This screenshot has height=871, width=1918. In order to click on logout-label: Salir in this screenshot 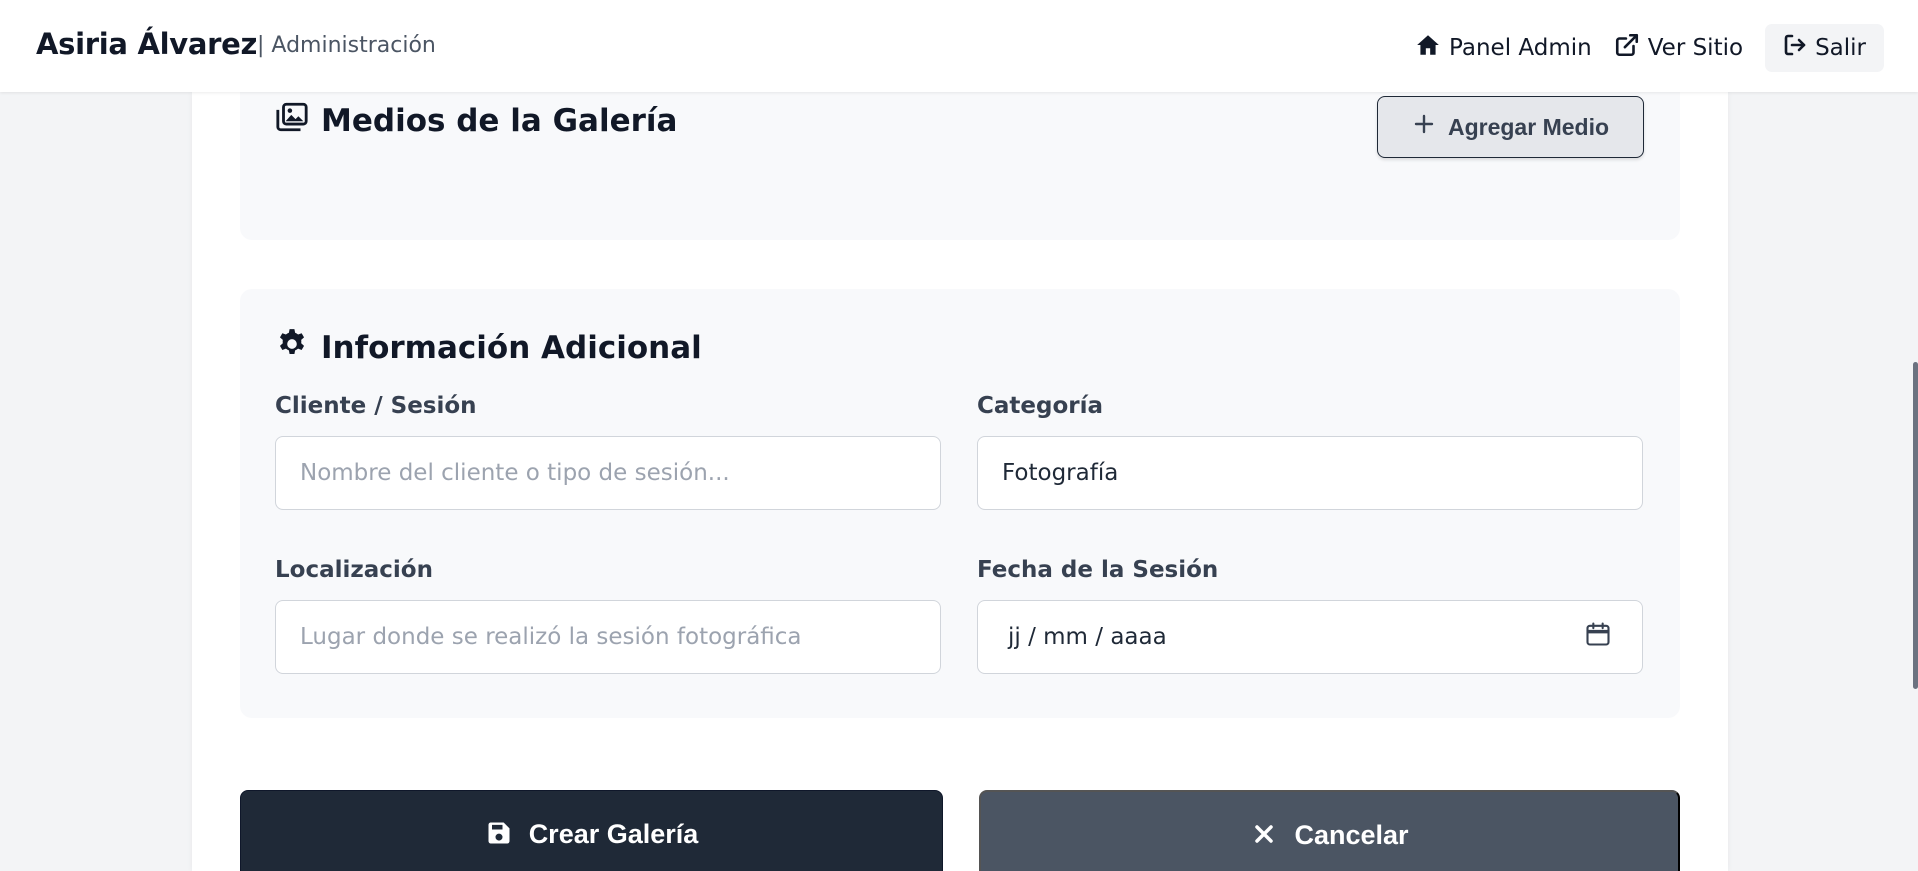, I will do `click(1840, 48)`.